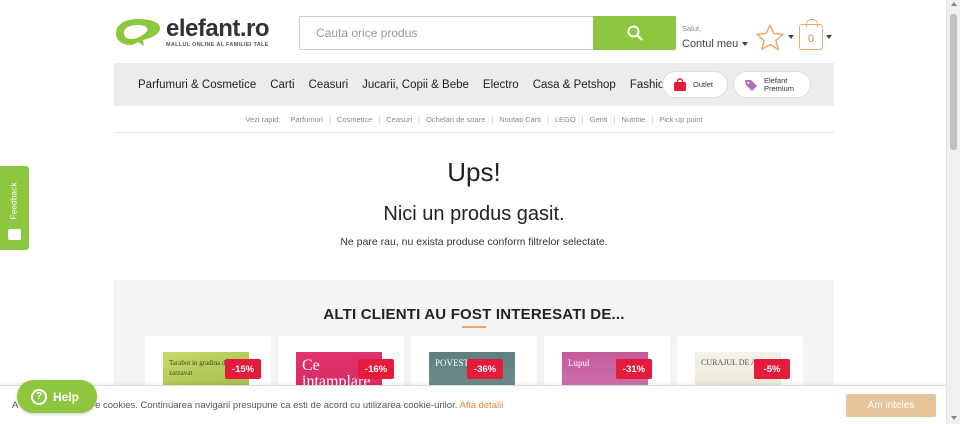  I want to click on nav-item-casa-petshop: Casa & Petshop, so click(574, 85).